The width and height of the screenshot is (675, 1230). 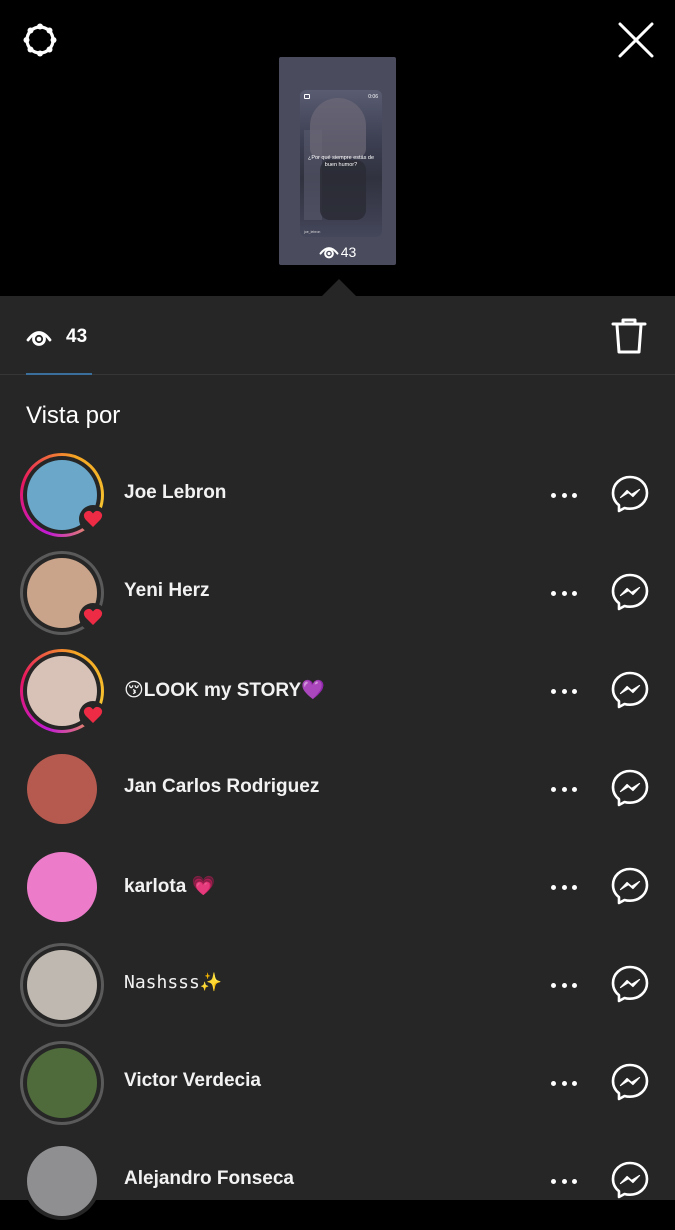 I want to click on list-item: Jan Carlos Rodriguez, so click(x=337, y=789).